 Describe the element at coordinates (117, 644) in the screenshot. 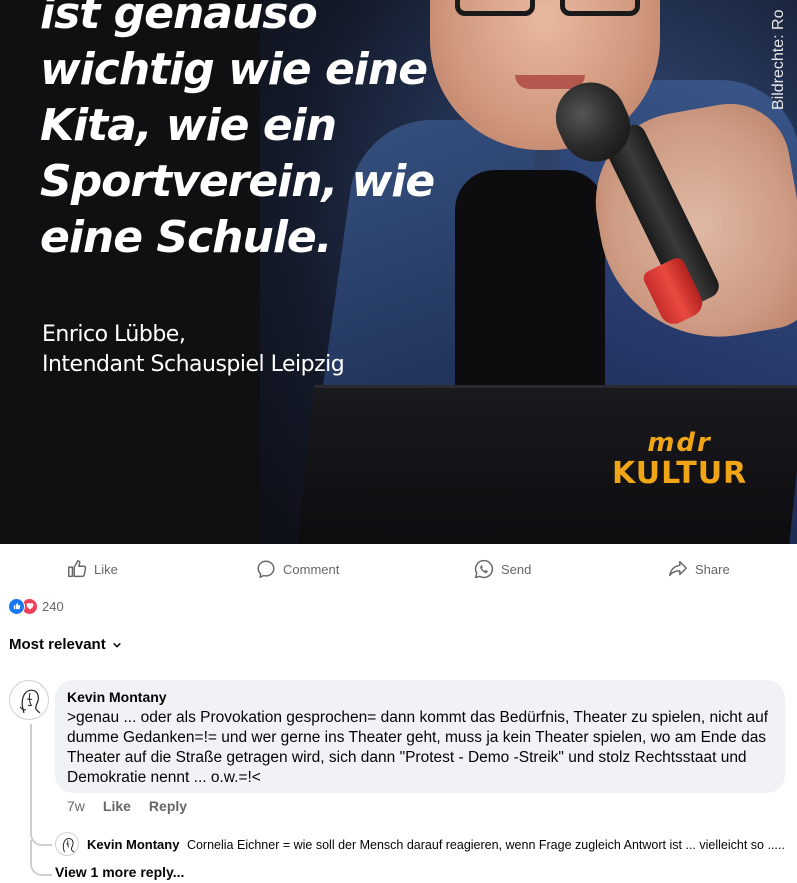

I see `chevron-down-icon` at that location.